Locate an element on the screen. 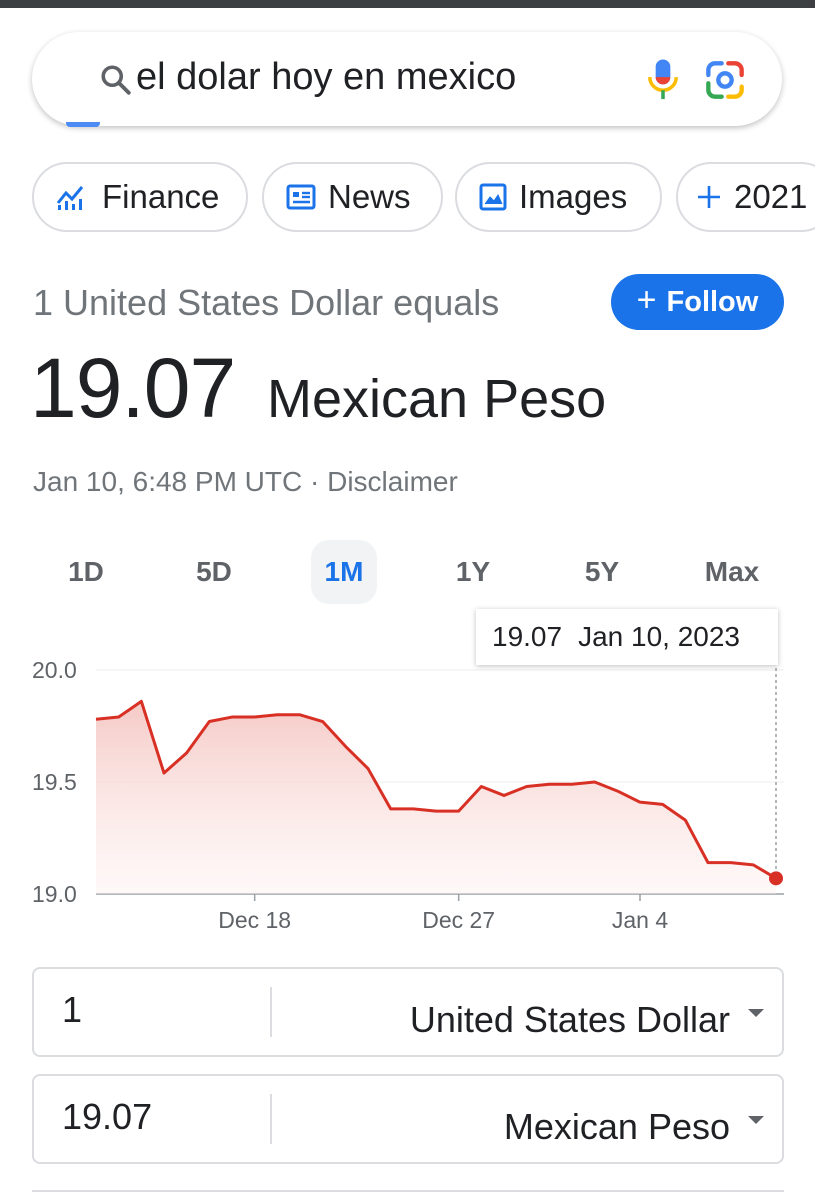 This screenshot has height=1200, width=815. filter-chips: Finance News Images 2021 is located at coordinates (423, 197).